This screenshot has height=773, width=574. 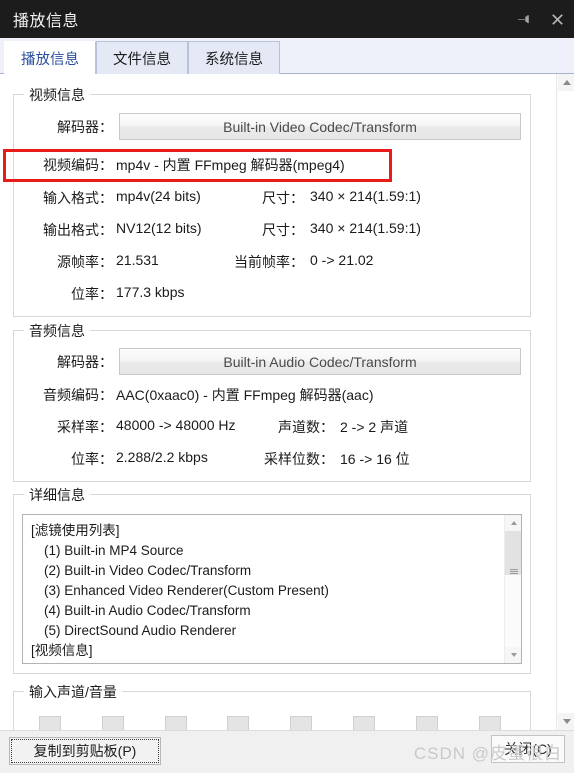 I want to click on video-output-size-value-row: 340 × 214(1.59:1), so click(x=365, y=228).